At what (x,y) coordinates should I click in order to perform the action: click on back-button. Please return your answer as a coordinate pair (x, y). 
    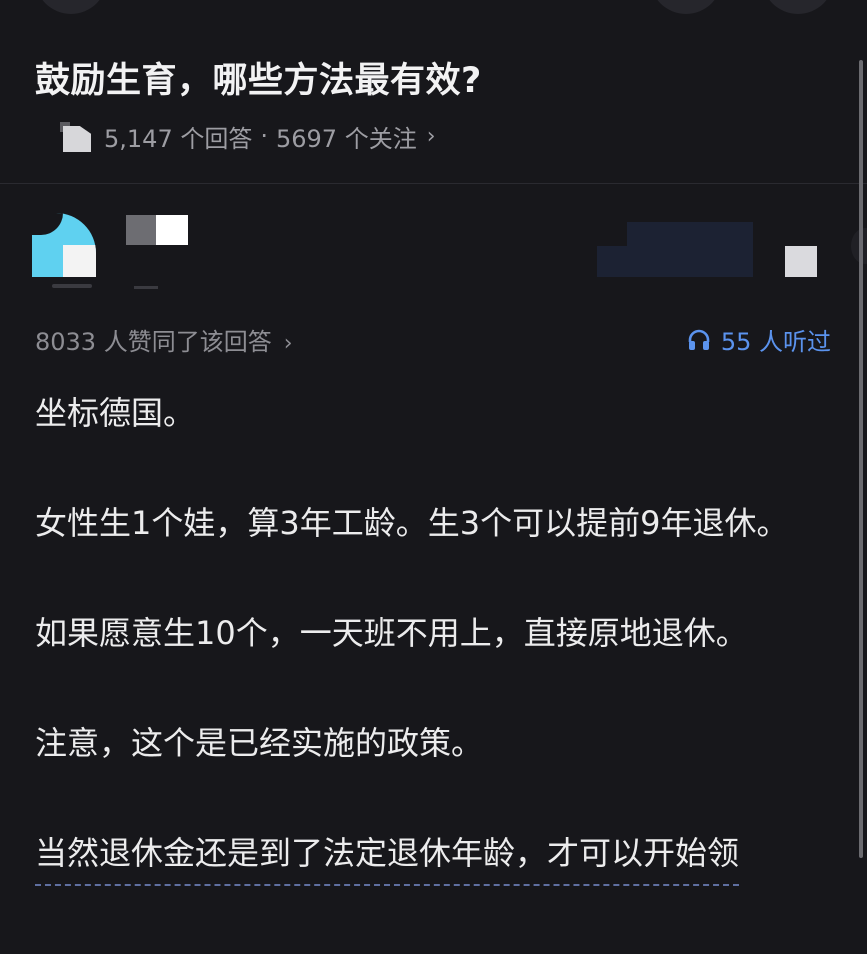
    Looking at the image, I should click on (71, 7).